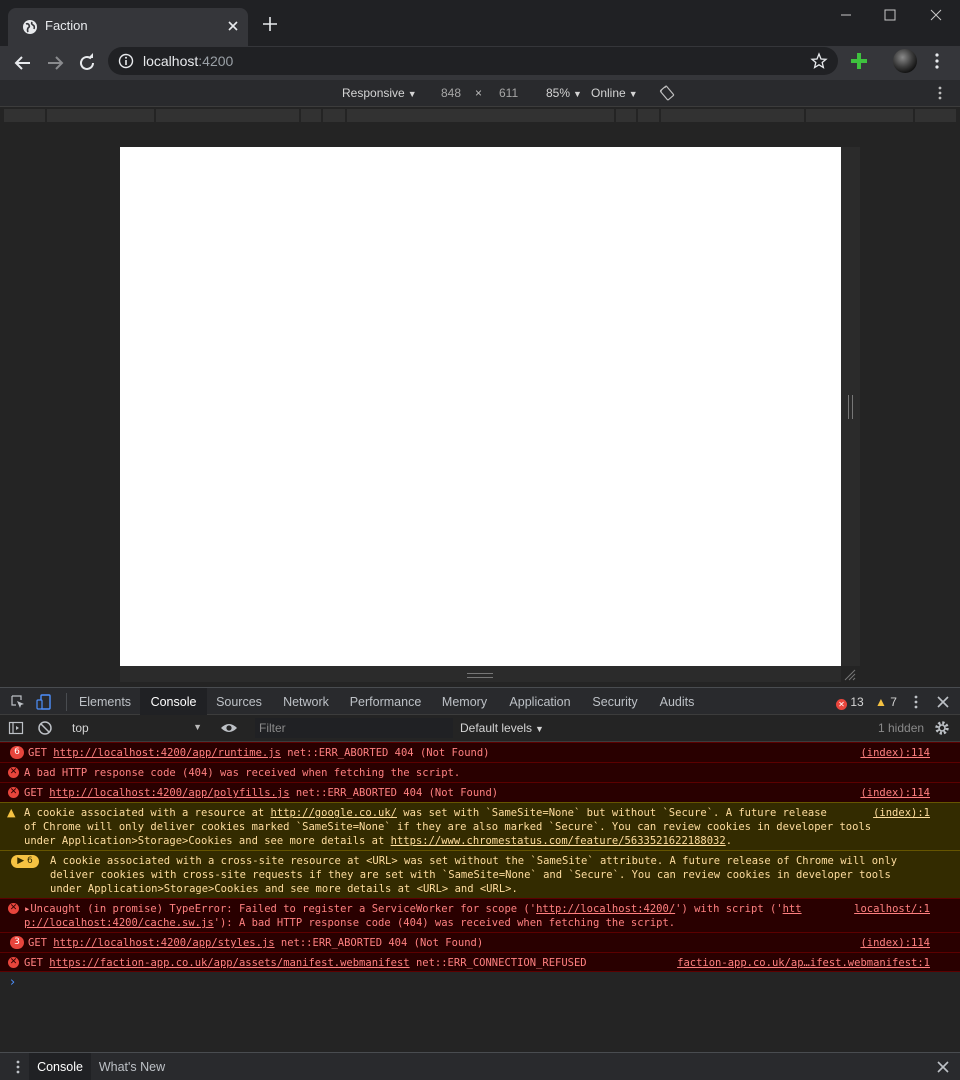 The width and height of the screenshot is (960, 1080). What do you see at coordinates (792, 909) in the screenshot?
I see `message-link: htt` at bounding box center [792, 909].